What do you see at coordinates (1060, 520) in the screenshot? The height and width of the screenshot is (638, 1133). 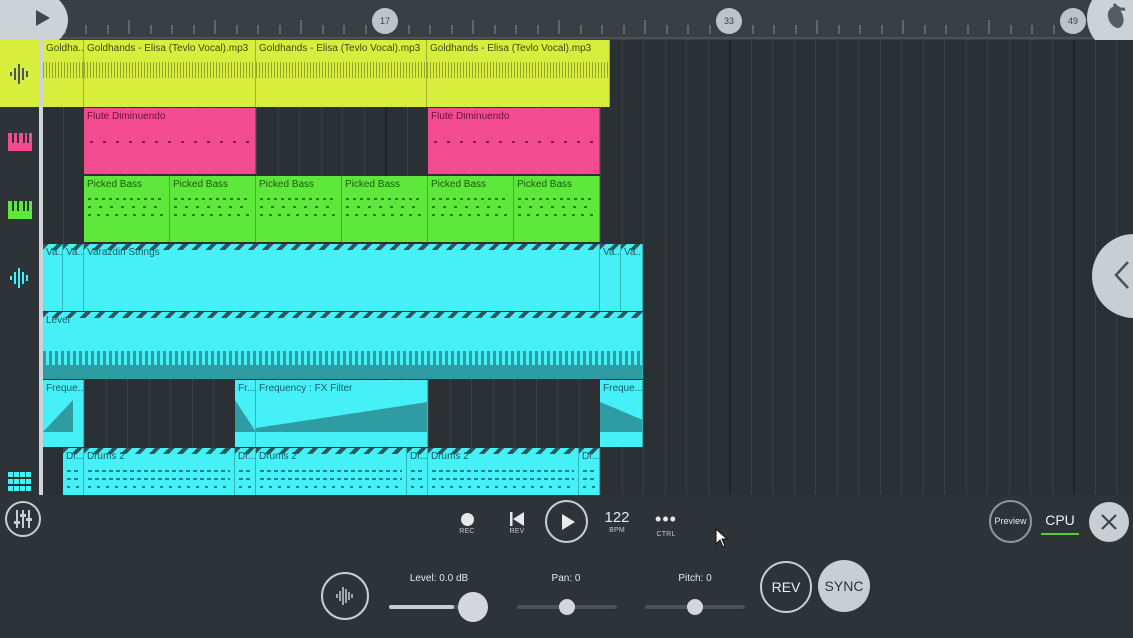 I see `cpu-meter-label: CPU` at bounding box center [1060, 520].